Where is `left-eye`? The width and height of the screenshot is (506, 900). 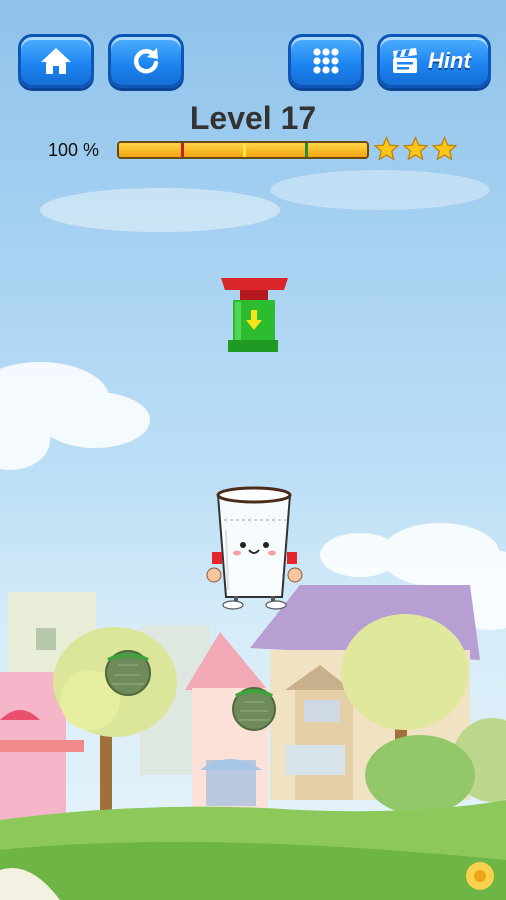
left-eye is located at coordinates (243, 545).